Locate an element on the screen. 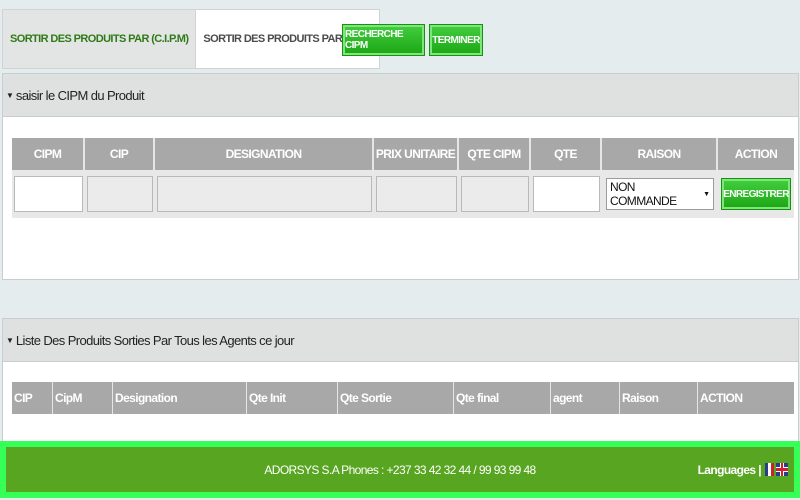  flag-uk-icon is located at coordinates (782, 469).